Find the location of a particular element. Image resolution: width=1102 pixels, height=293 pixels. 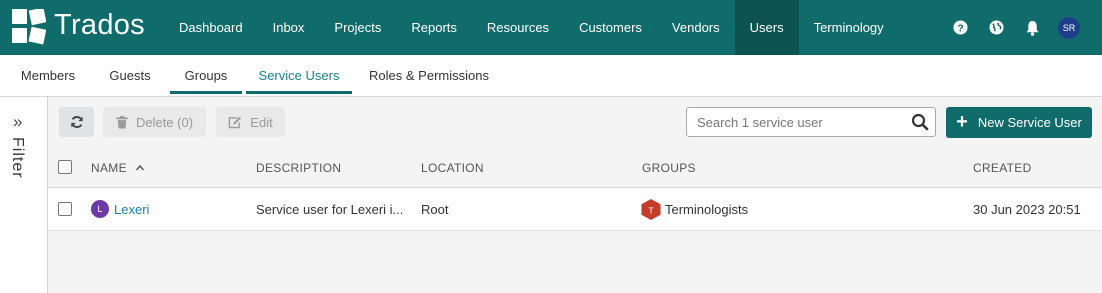

filter-panel-toggle: » Filter is located at coordinates (24, 195).